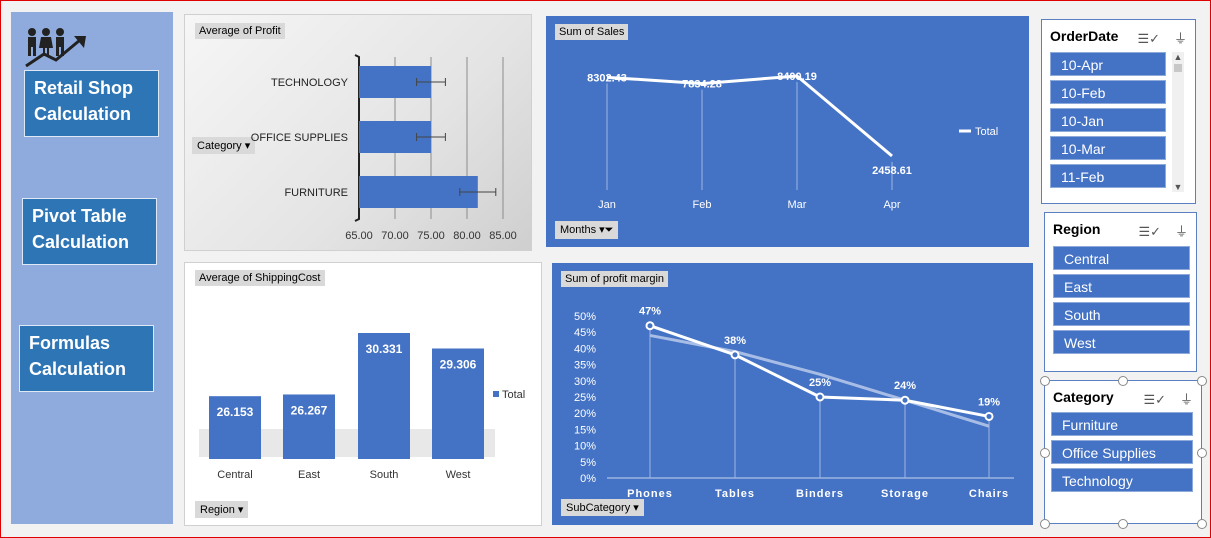  What do you see at coordinates (905, 494) in the screenshot?
I see `x-tick-label: Storage` at bounding box center [905, 494].